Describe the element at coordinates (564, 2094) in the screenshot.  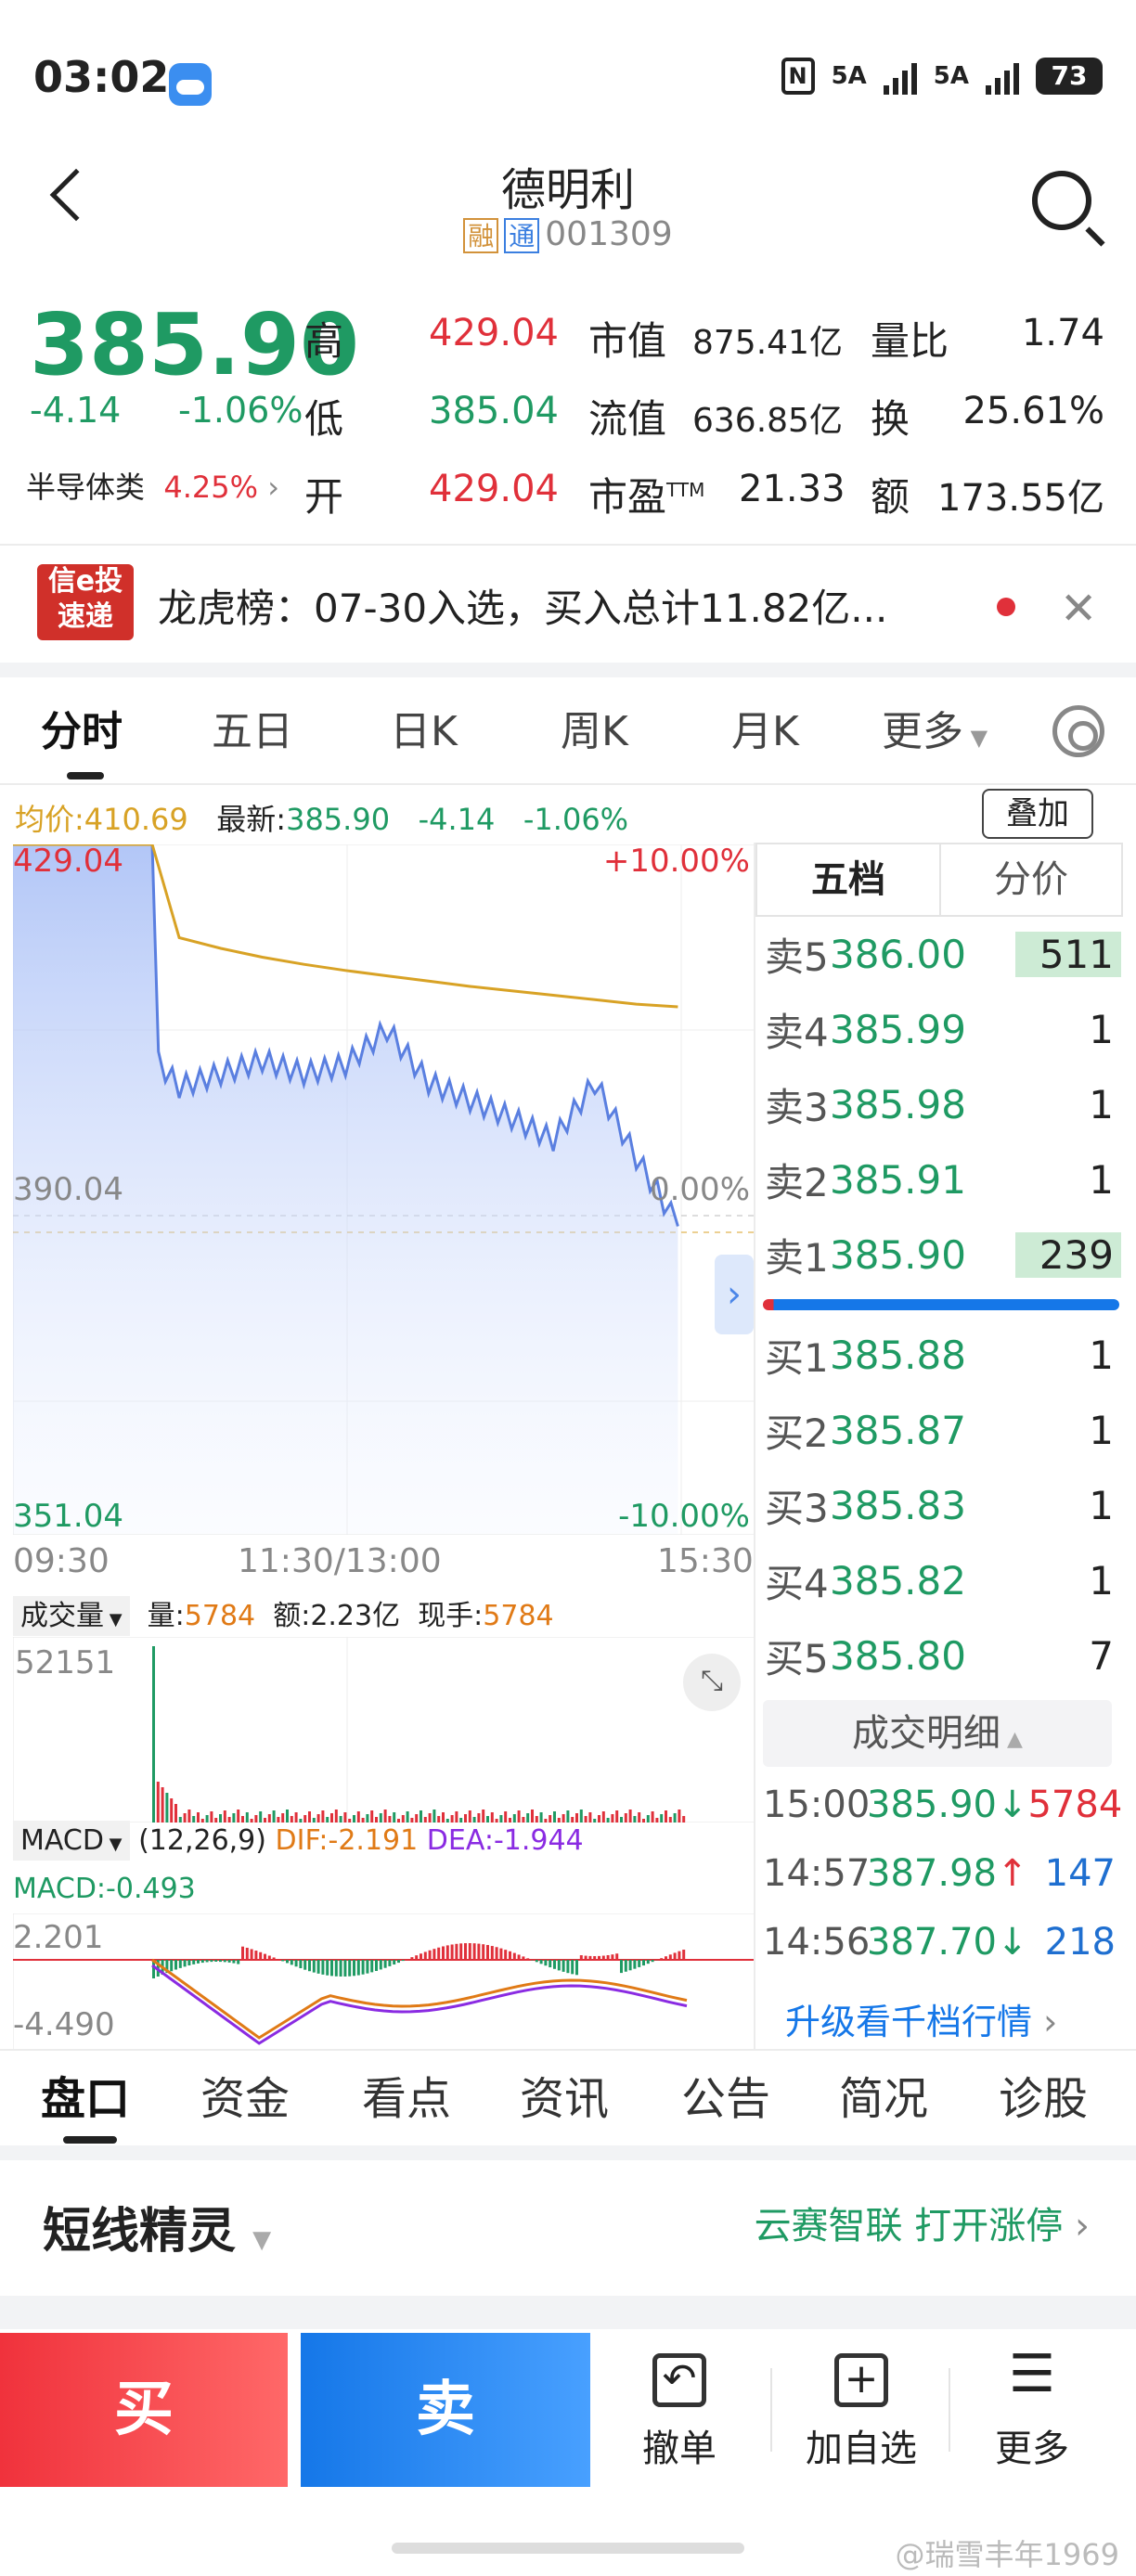
I see `tab-news: 资讯` at that location.